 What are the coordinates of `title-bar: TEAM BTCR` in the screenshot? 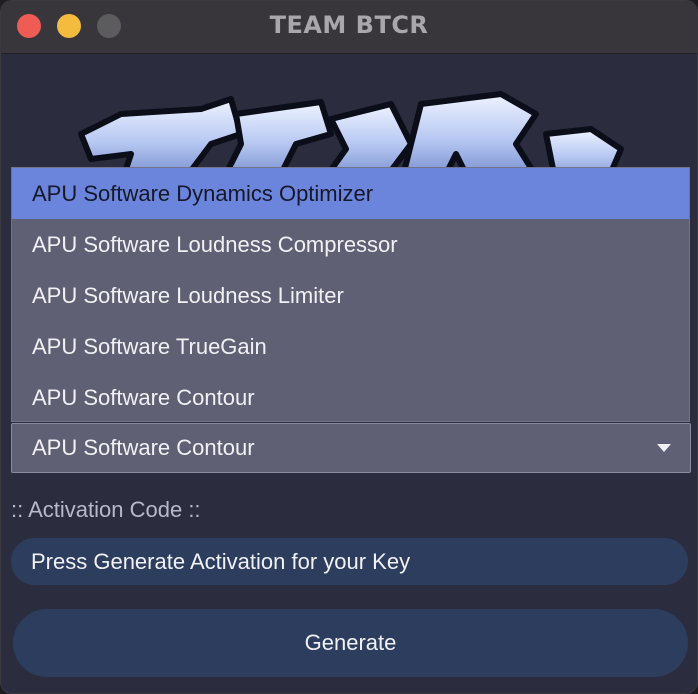 It's located at (349, 27).